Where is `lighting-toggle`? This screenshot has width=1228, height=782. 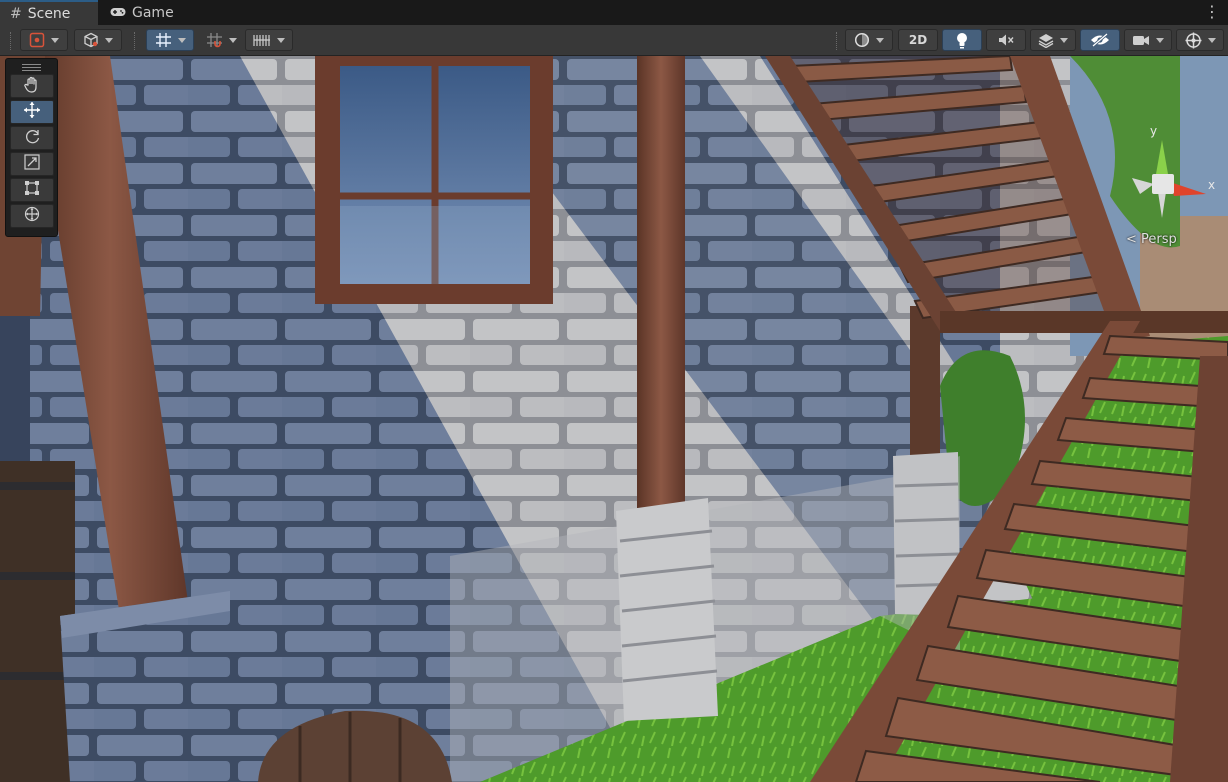 lighting-toggle is located at coordinates (962, 40).